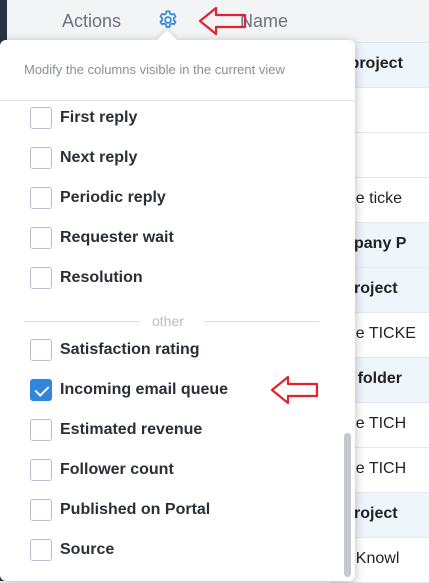 Image resolution: width=429 pixels, height=583 pixels. I want to click on column-option-label: Requester wait, so click(117, 238).